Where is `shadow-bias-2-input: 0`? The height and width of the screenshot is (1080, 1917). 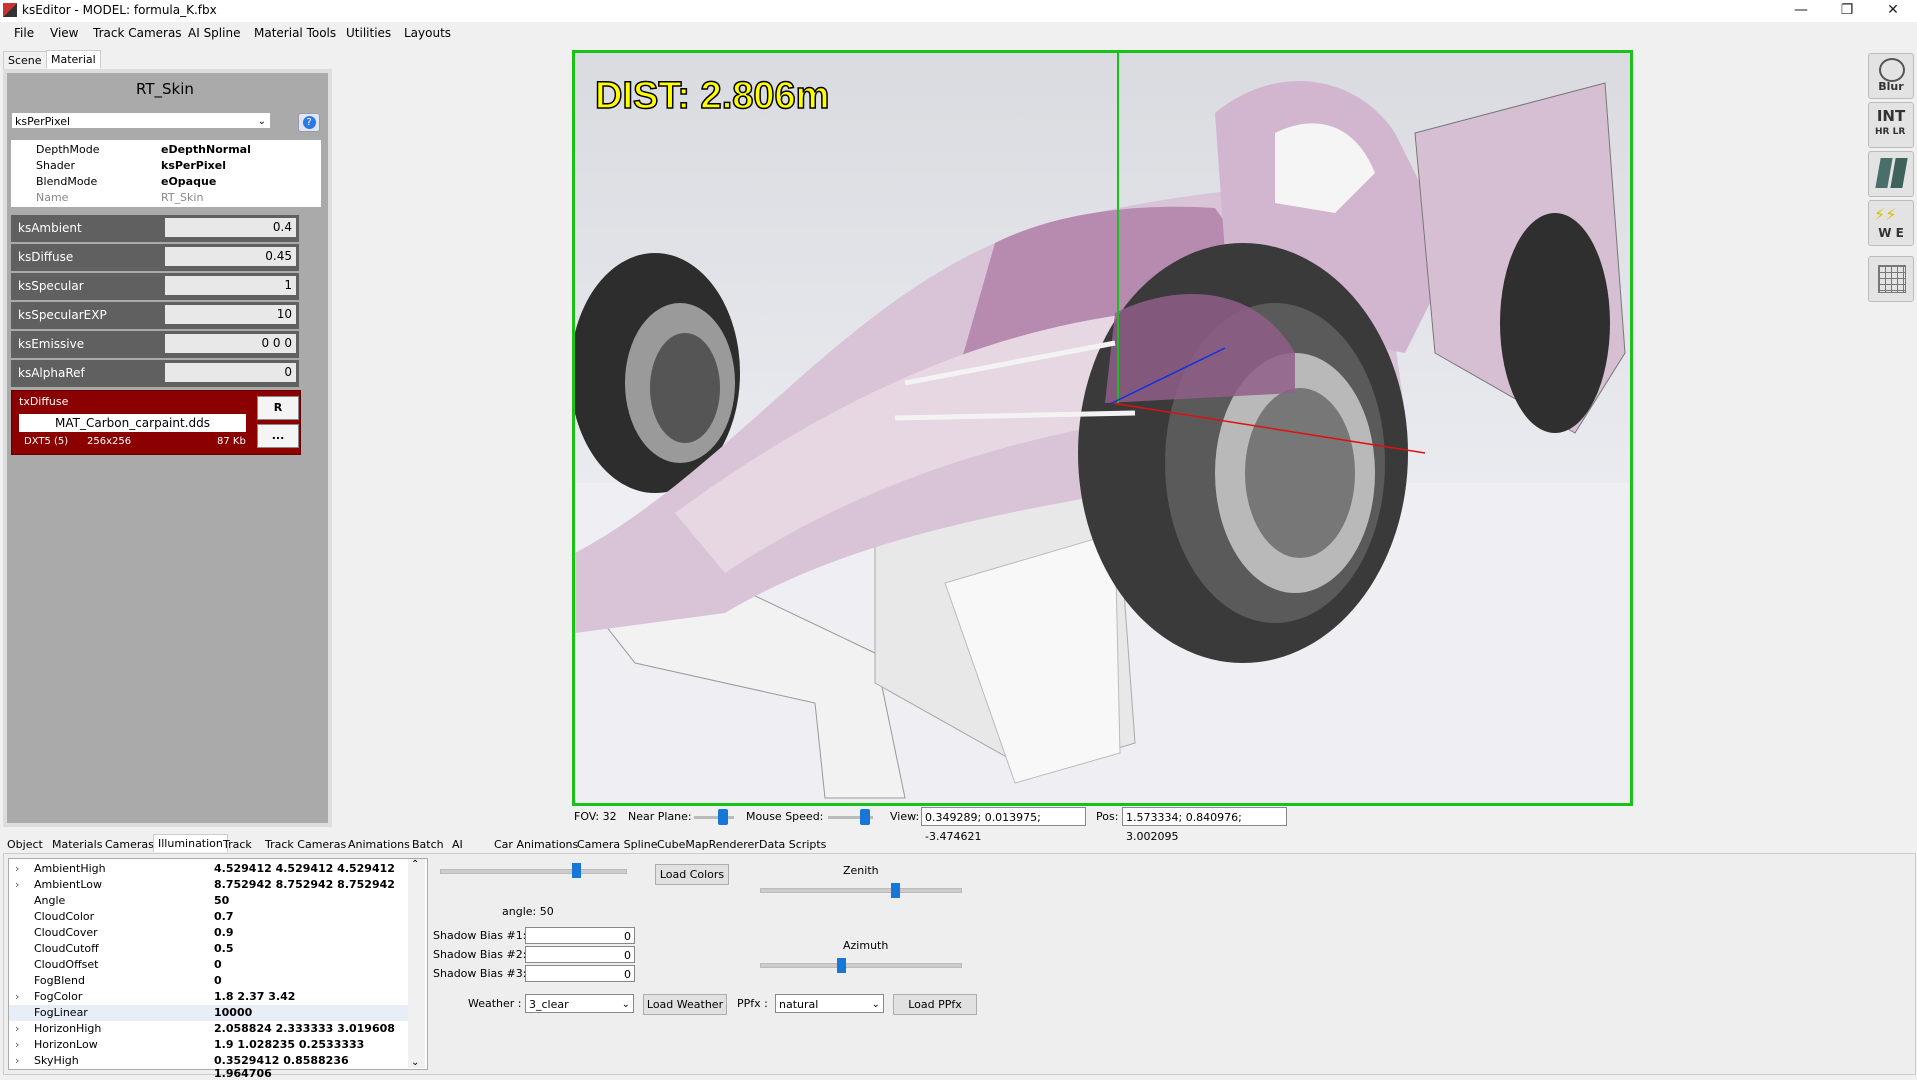
shadow-bias-2-input: 0 is located at coordinates (580, 954).